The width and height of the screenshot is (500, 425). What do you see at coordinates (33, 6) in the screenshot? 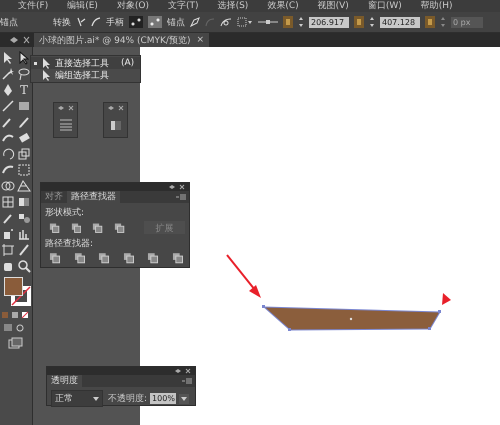
I see `menu-item: 文件(F)` at bounding box center [33, 6].